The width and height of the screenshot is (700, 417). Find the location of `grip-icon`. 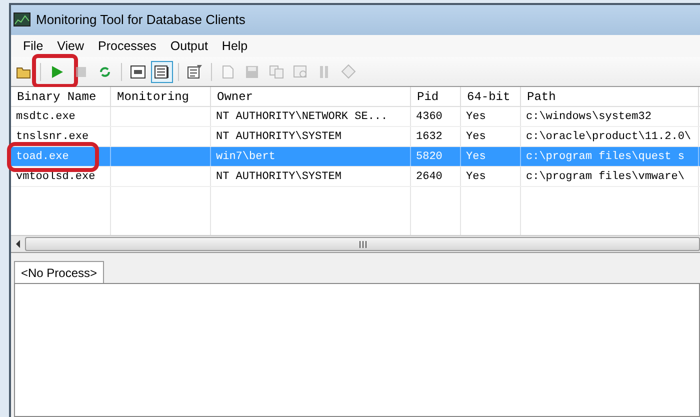

grip-icon is located at coordinates (362, 244).